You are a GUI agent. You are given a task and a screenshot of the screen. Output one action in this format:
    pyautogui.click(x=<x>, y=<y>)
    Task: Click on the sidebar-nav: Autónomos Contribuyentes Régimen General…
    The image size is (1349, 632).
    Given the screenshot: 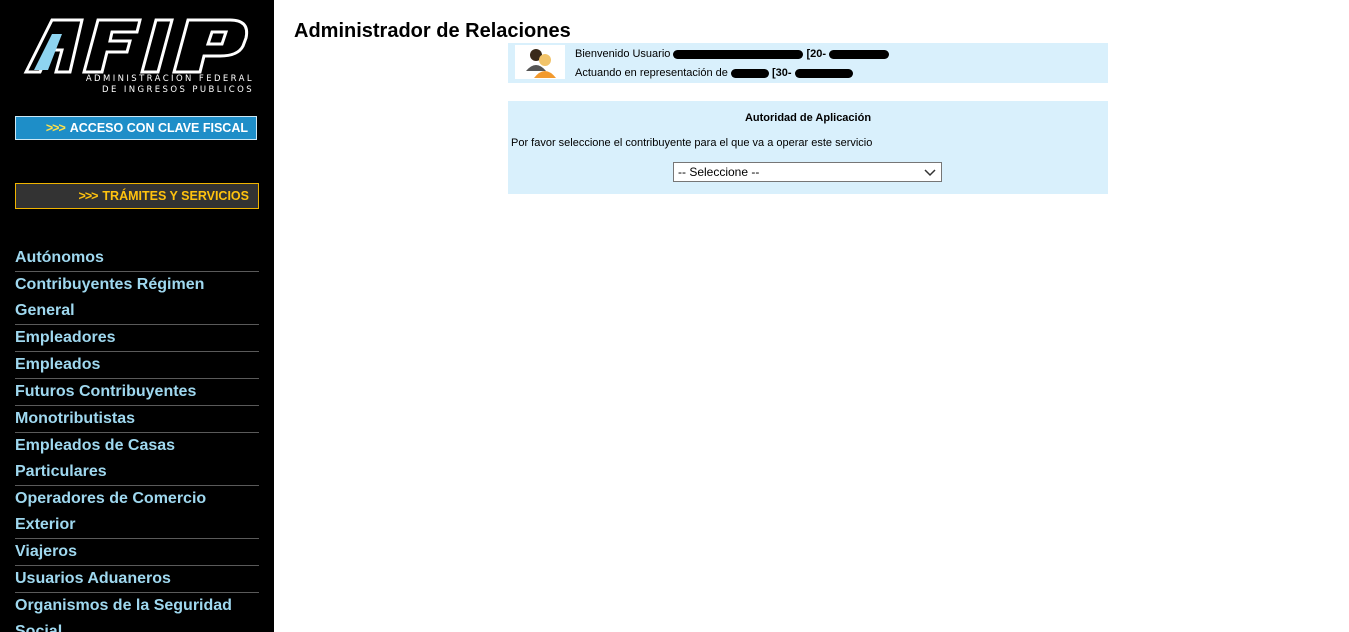 What is the action you would take?
    pyautogui.click(x=137, y=438)
    